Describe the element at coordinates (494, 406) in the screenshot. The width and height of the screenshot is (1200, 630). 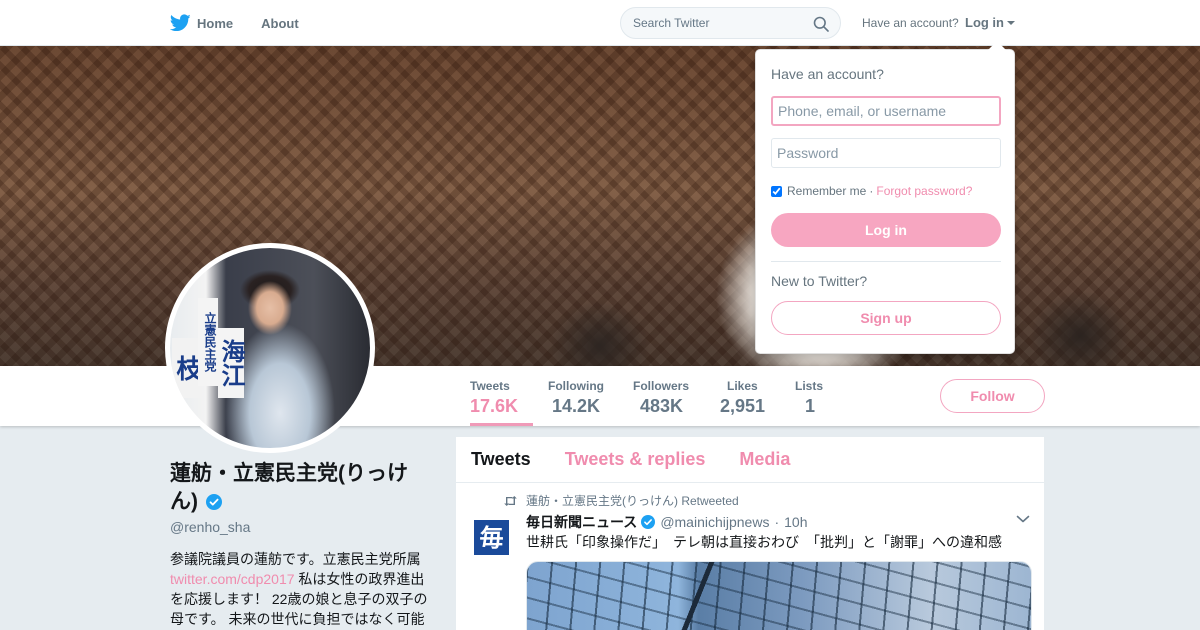
I see `stat-value: 17.6K` at that location.